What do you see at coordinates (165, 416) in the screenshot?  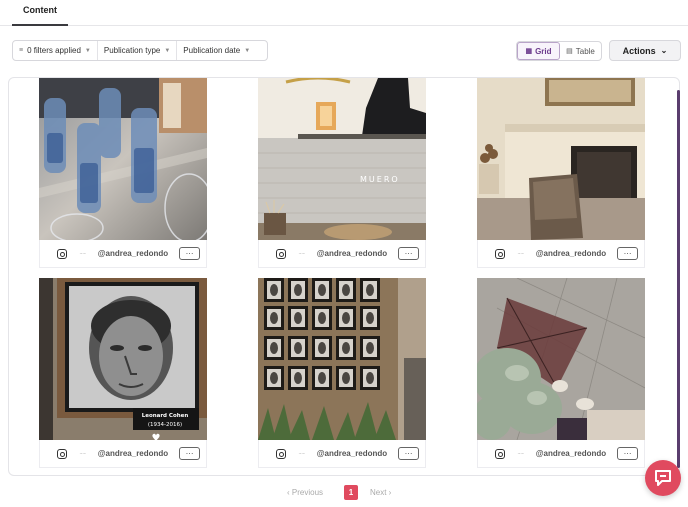 I see `portrait-caption-name: Leonard Cohen` at bounding box center [165, 416].